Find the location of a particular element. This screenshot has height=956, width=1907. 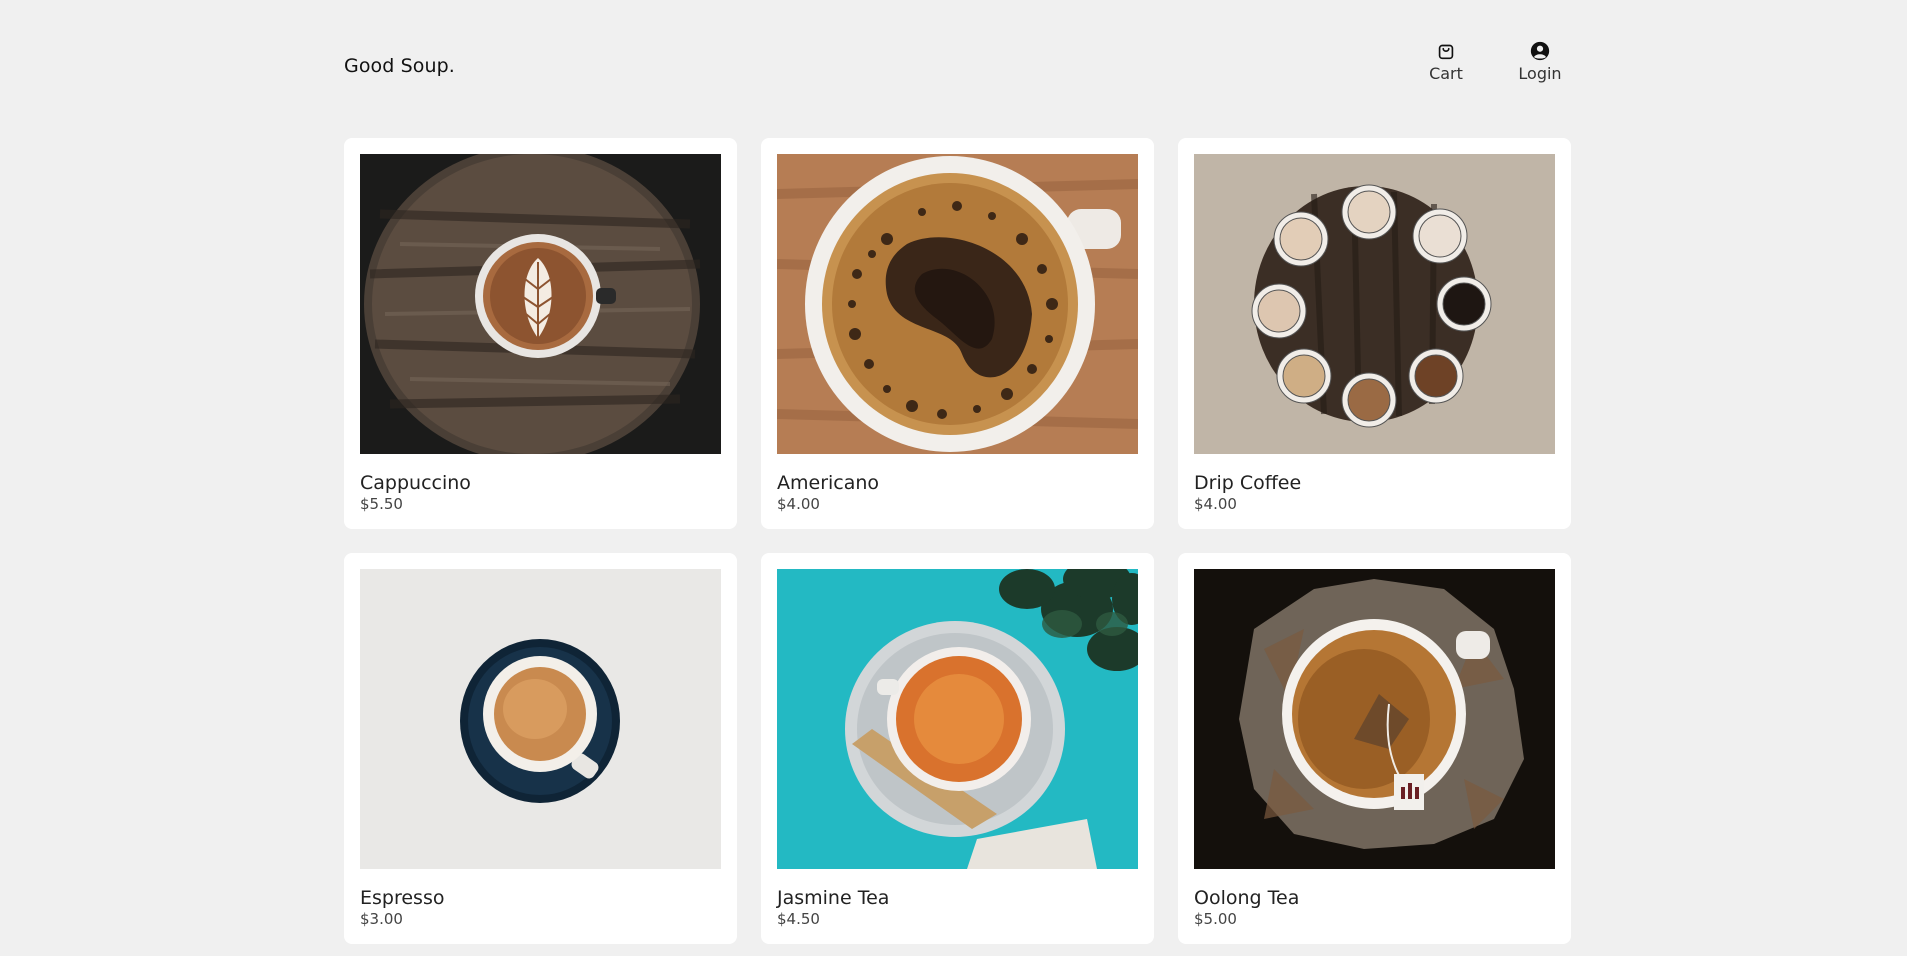

espresso-image is located at coordinates (540, 719).